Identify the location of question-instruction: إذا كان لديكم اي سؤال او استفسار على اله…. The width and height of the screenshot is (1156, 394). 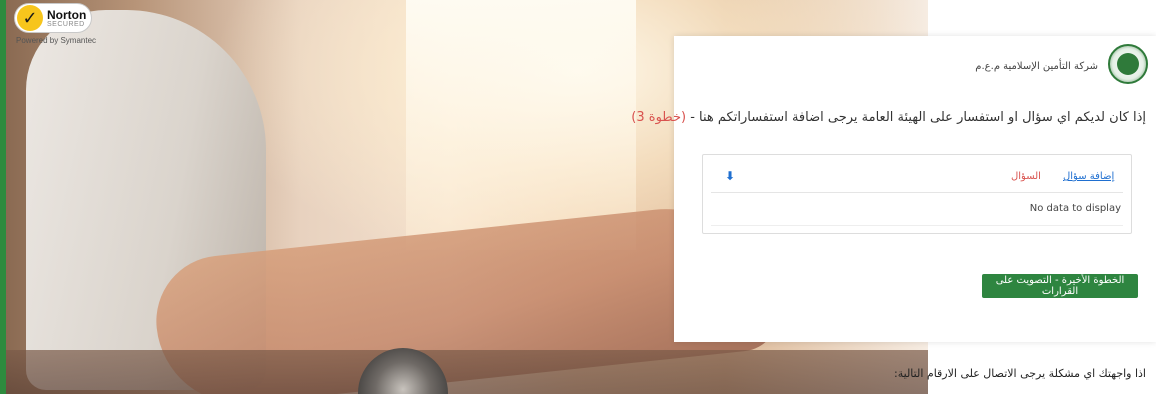
(888, 117).